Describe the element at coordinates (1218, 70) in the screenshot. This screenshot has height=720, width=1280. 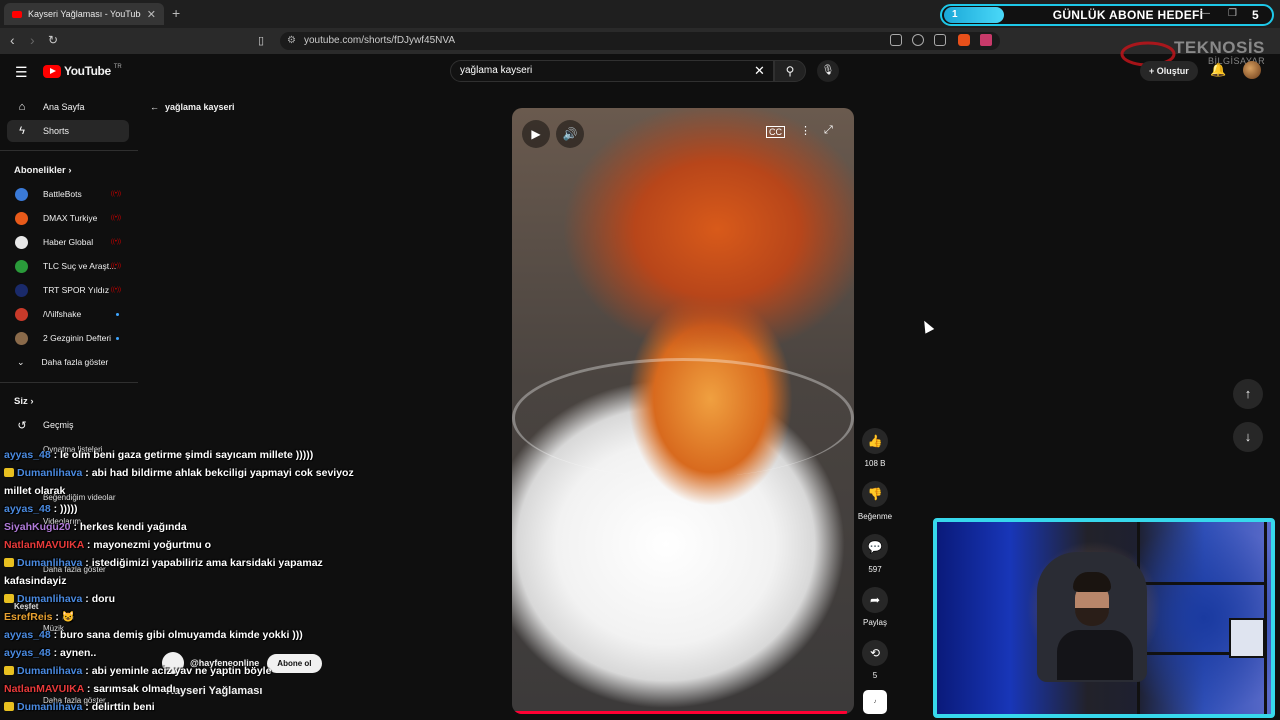
I see `notifications-bell-icon: 🔔` at that location.